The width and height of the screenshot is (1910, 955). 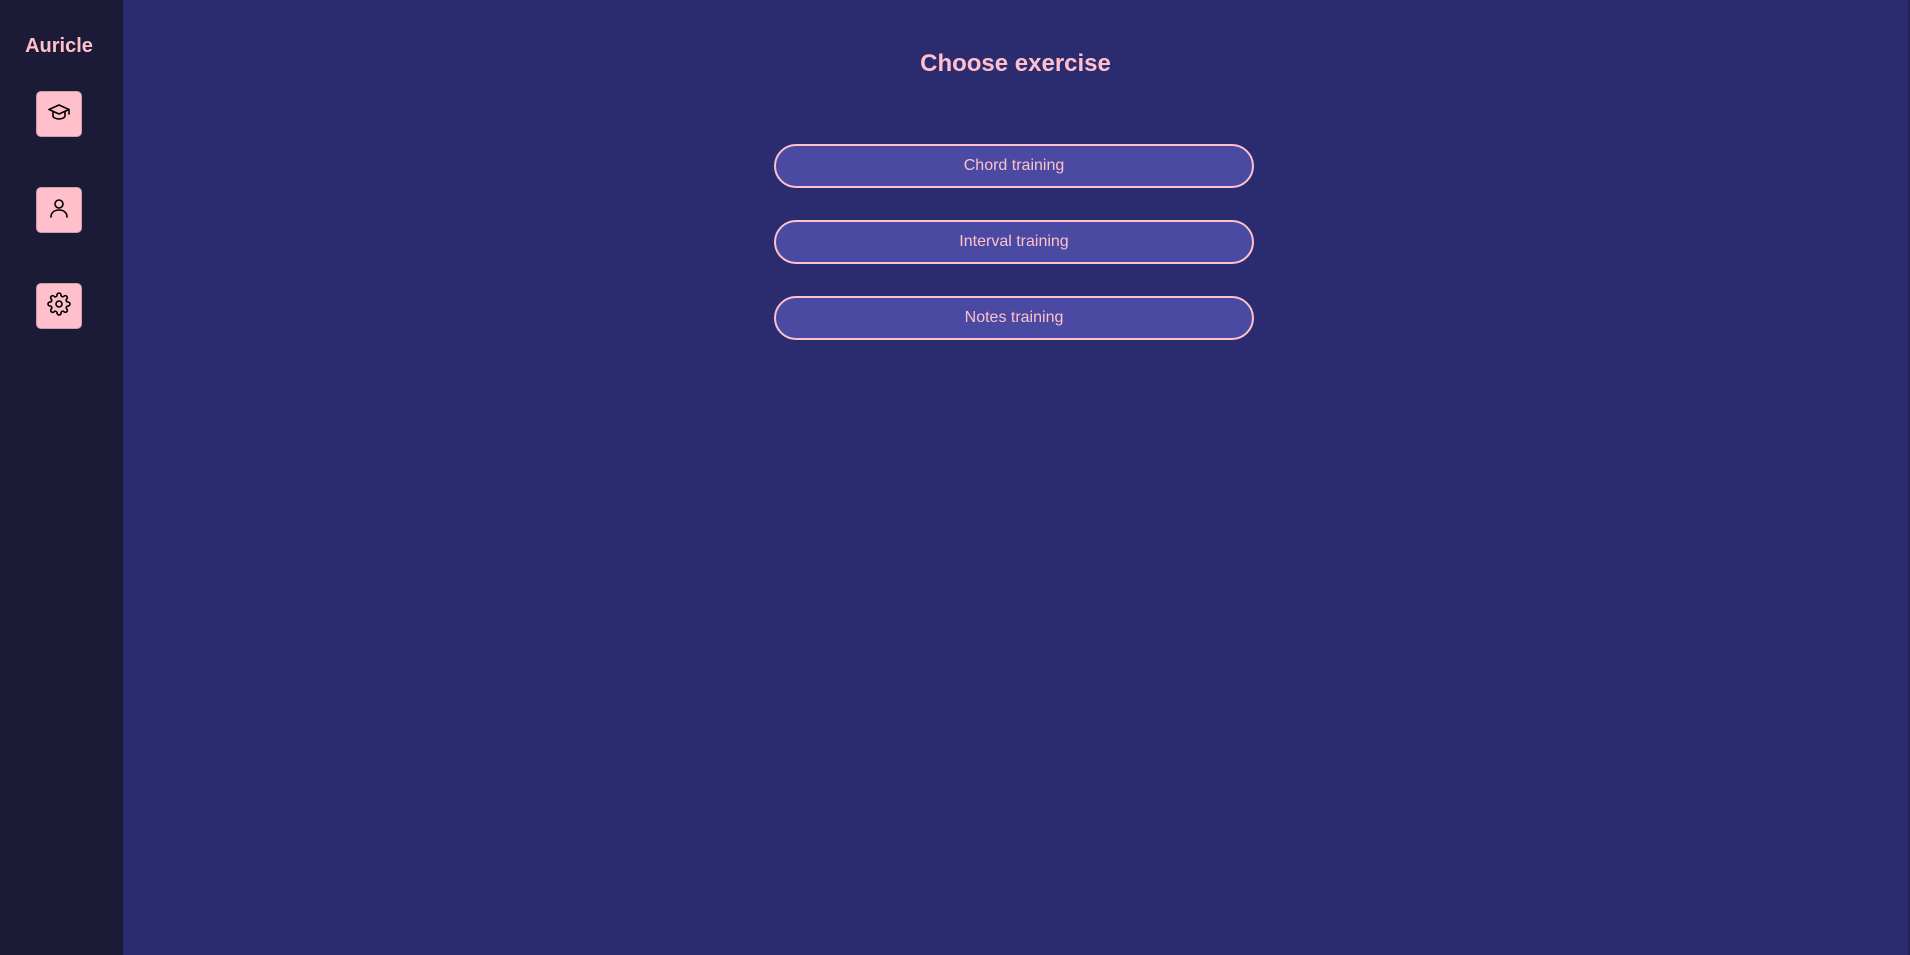 I want to click on page-title: Choose exercise, so click(x=1015, y=63).